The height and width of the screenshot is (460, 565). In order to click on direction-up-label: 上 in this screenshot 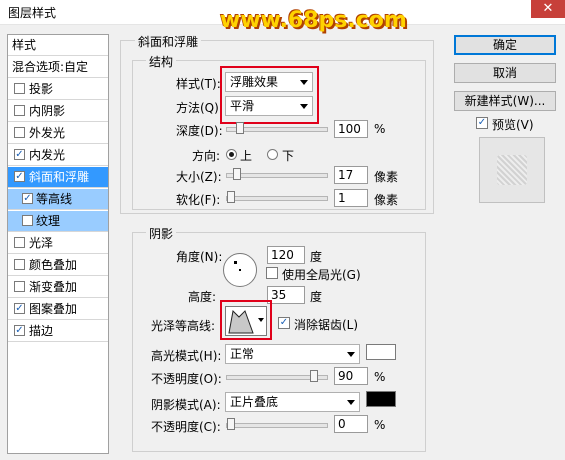, I will do `click(246, 156)`.